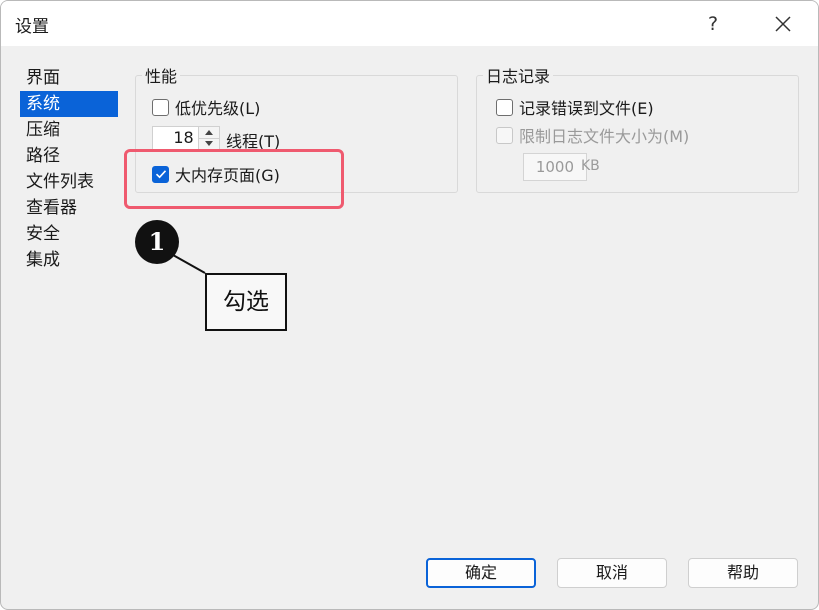  Describe the element at coordinates (518, 76) in the screenshot. I see `logging-group-title: 日志记录` at that location.